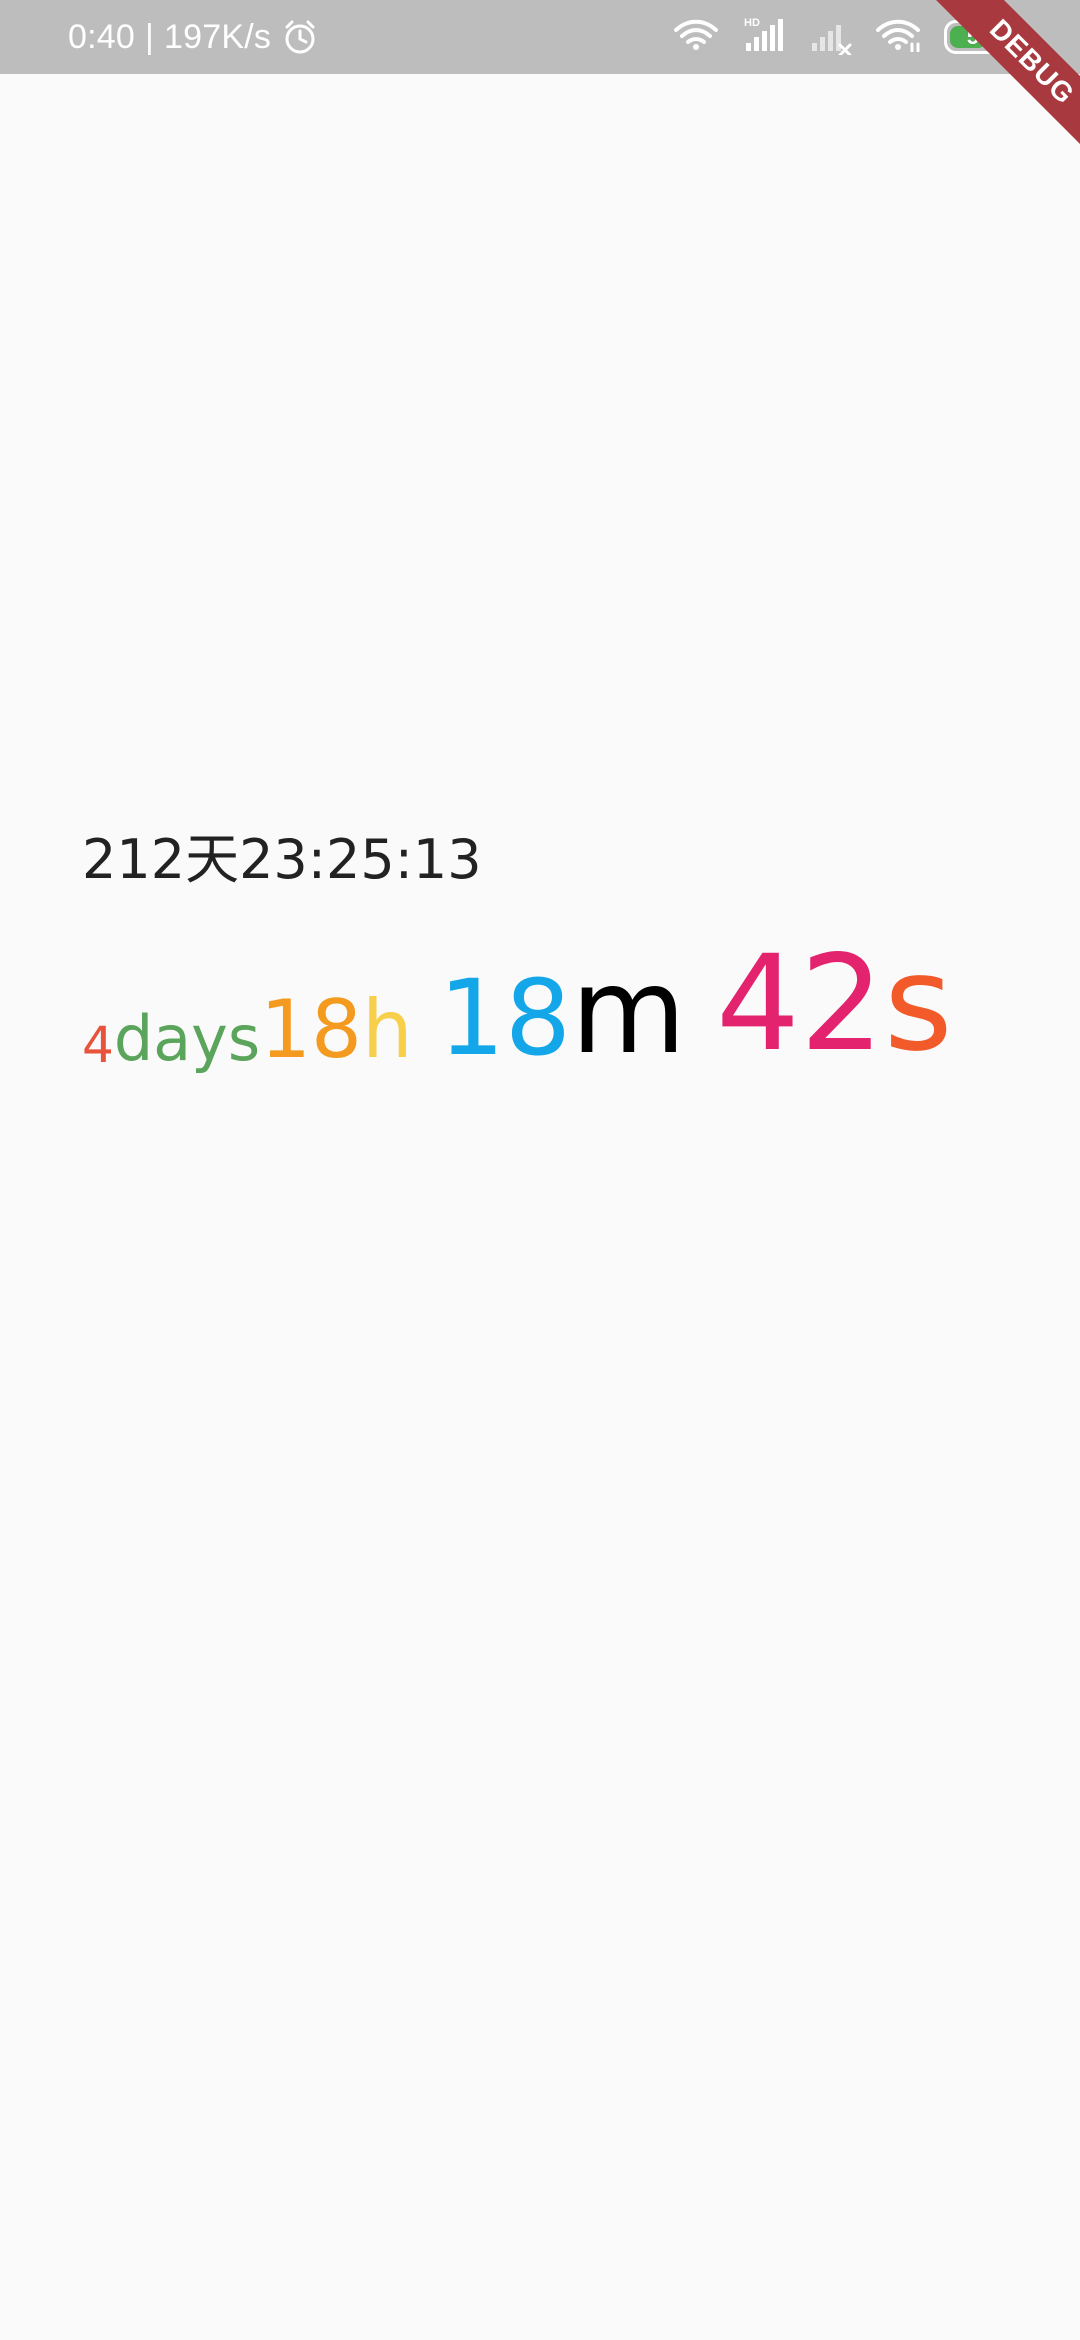 The width and height of the screenshot is (1080, 2340). Describe the element at coordinates (1019, 37) in the screenshot. I see `battery-nub` at that location.